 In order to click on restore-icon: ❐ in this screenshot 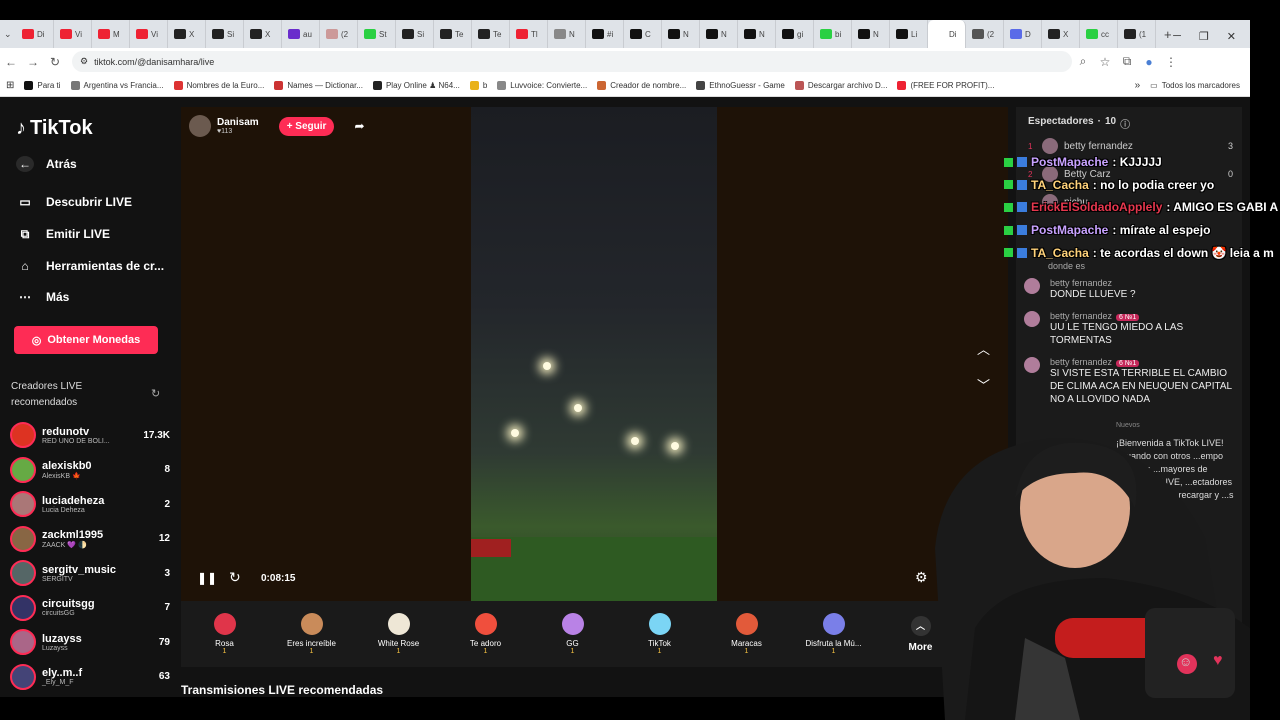, I will do `click(1204, 36)`.